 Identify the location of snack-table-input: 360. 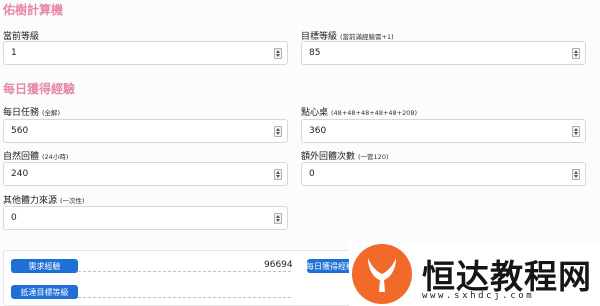
(443, 131).